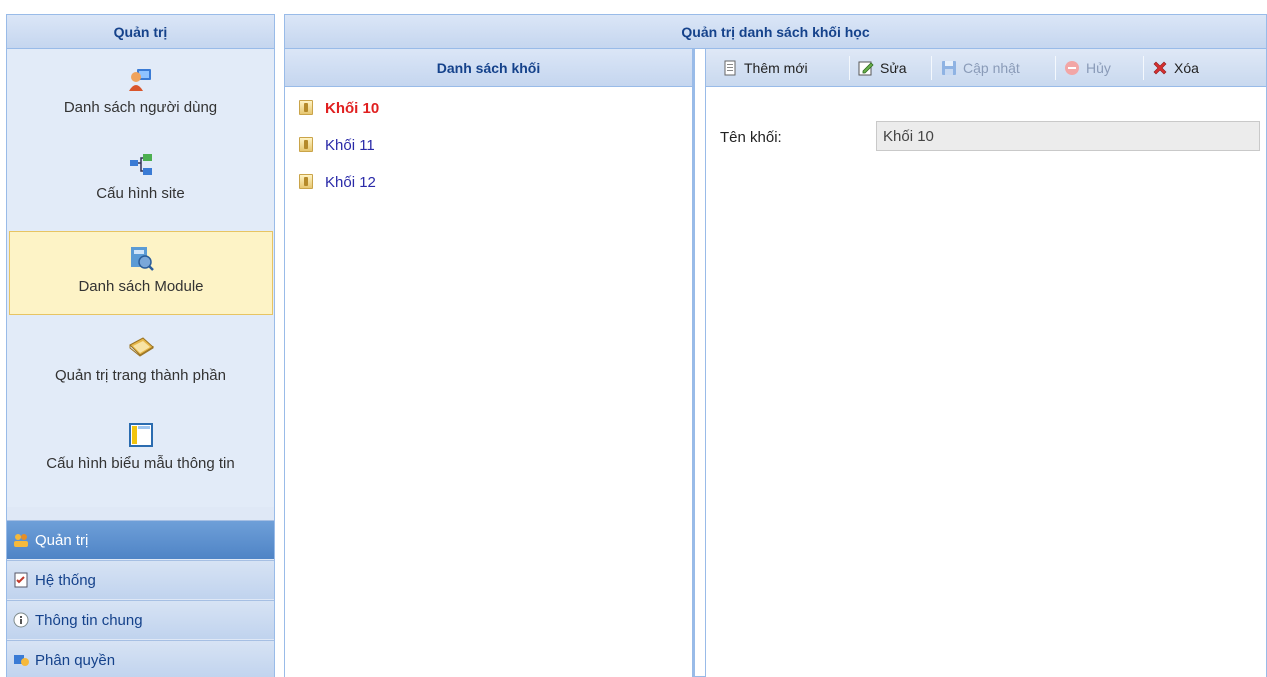 This screenshot has height=677, width=1267. Describe the element at coordinates (488, 68) in the screenshot. I see `grade-list-title: Danh sách khối` at that location.